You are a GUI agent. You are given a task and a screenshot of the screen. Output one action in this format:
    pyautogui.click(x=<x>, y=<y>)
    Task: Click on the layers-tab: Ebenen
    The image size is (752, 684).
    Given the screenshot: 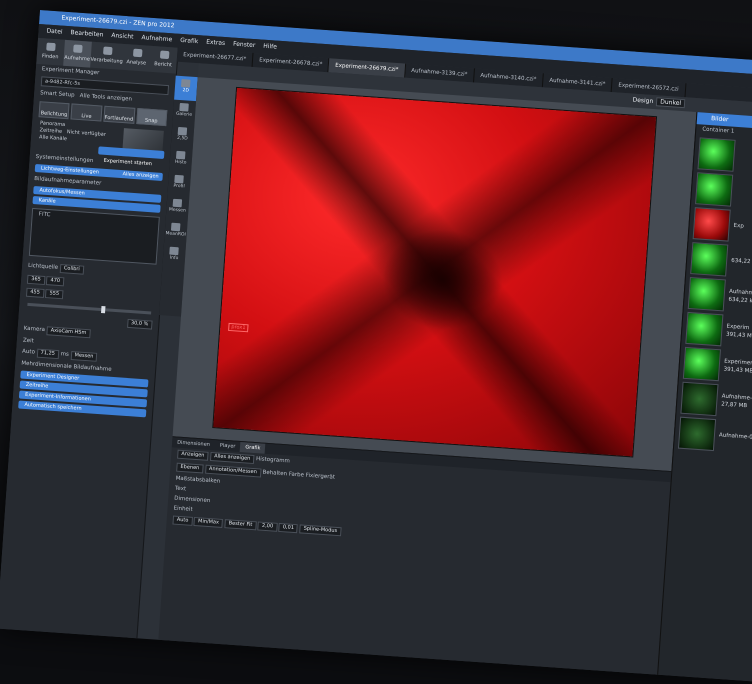 What is the action you would take?
    pyautogui.click(x=190, y=468)
    